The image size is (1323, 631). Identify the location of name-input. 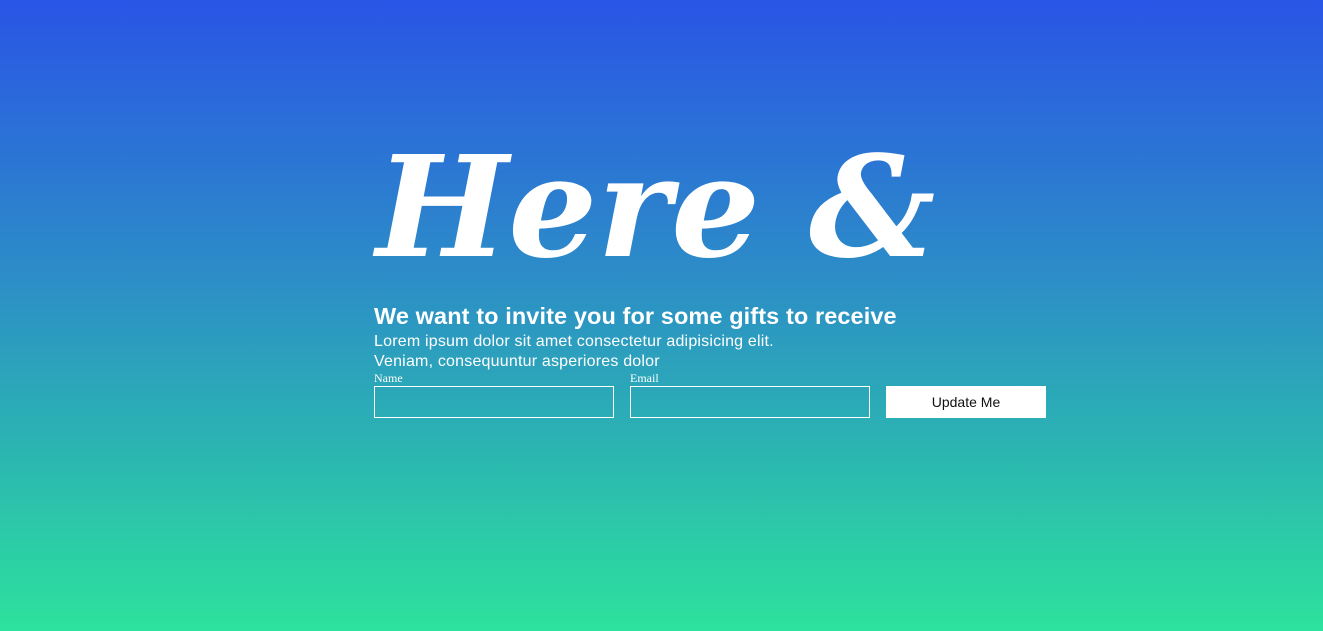
(494, 402).